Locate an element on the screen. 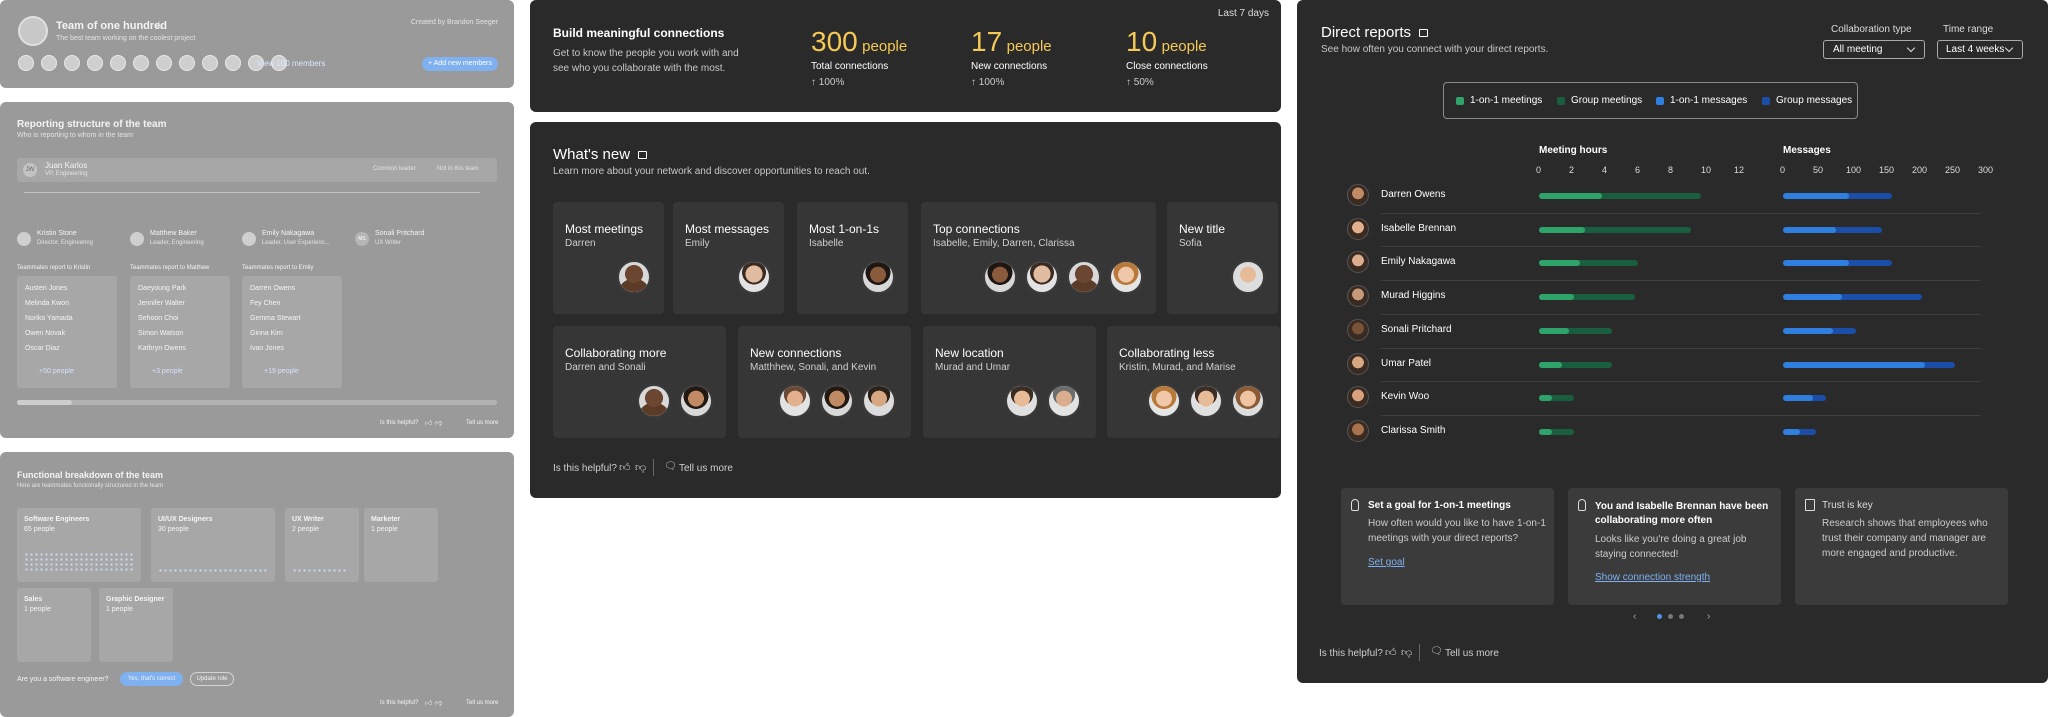  insight-card: Most 1-on-1s Isabelle is located at coordinates (852, 258).